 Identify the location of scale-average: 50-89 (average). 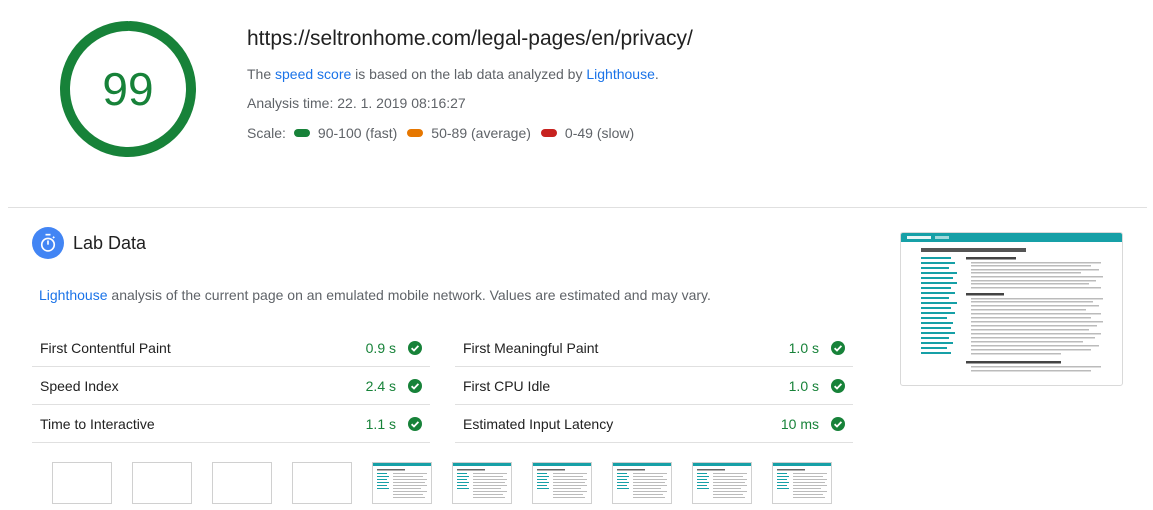
(469, 133).